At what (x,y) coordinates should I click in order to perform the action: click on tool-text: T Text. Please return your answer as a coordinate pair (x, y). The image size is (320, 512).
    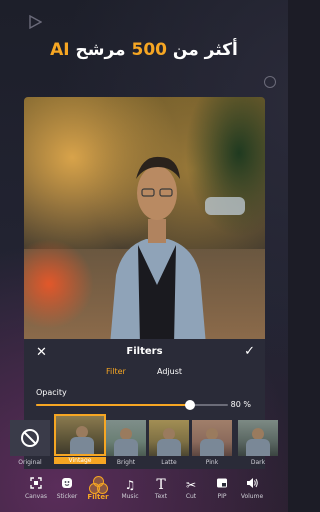
    Looking at the image, I should click on (161, 494).